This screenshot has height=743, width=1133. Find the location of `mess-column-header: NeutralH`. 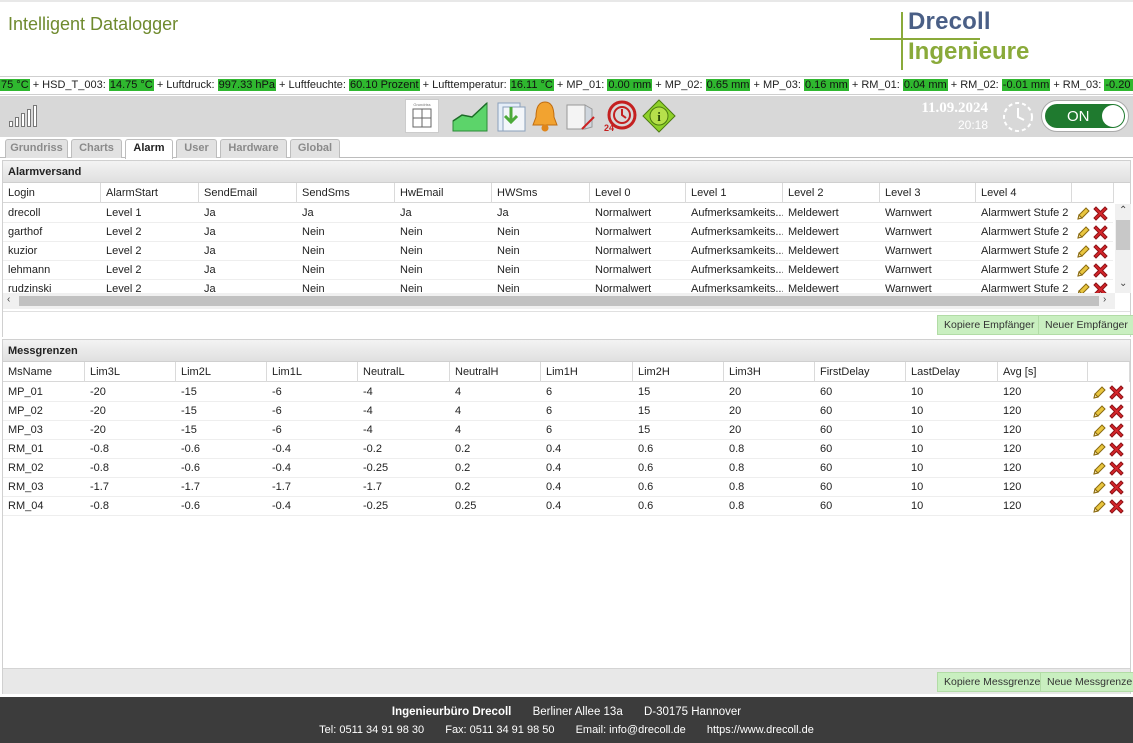

mess-column-header: NeutralH is located at coordinates (495, 372).